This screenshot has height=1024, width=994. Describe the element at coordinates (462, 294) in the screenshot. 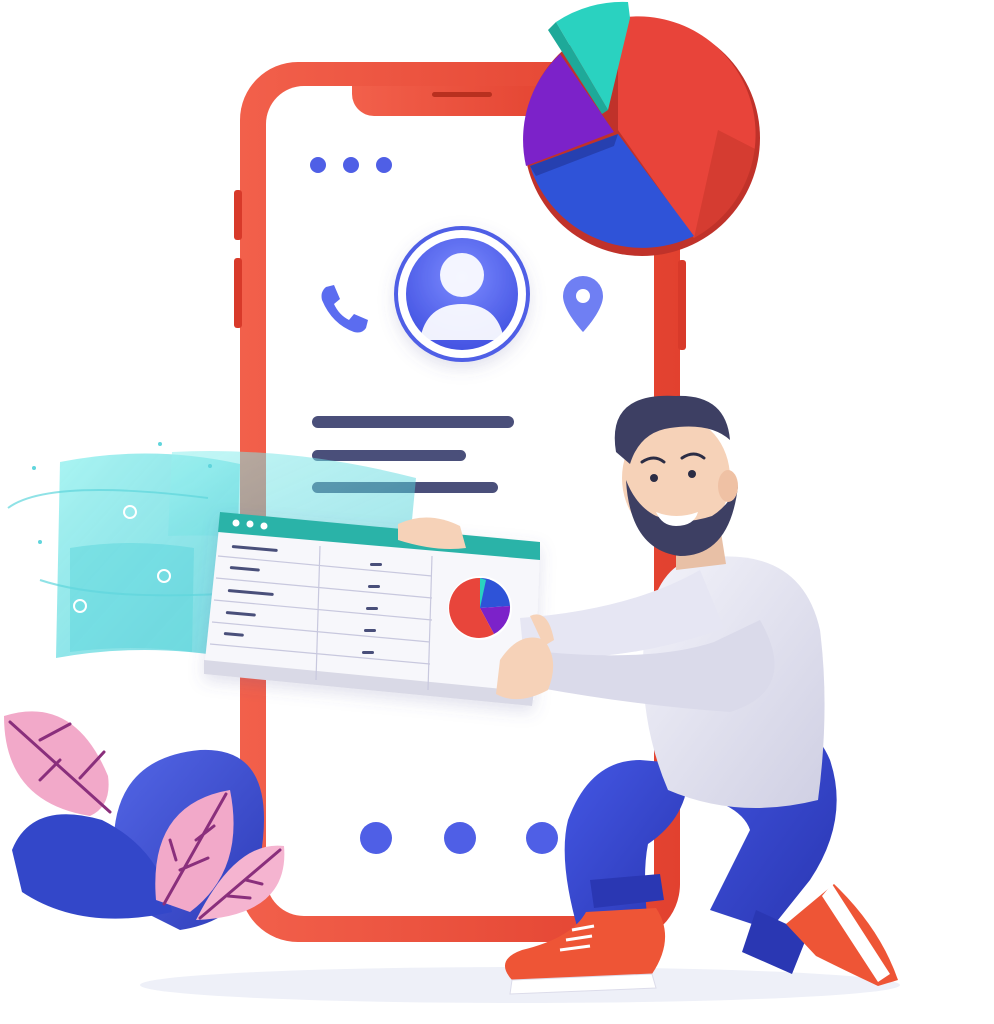

I see `user-avatar-icon` at that location.